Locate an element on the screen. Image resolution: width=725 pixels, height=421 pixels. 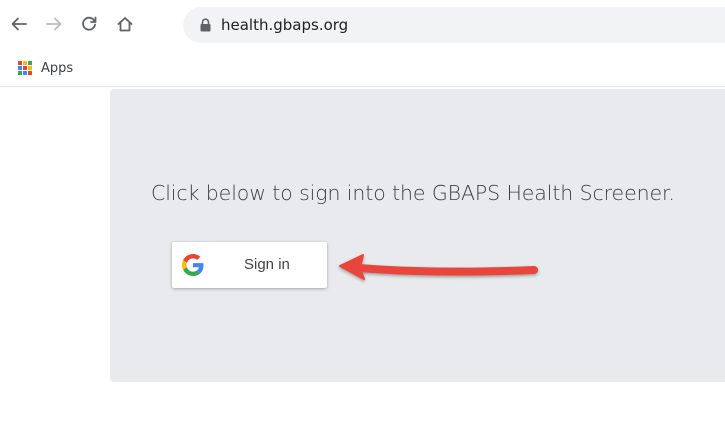
back-button is located at coordinates (19, 24).